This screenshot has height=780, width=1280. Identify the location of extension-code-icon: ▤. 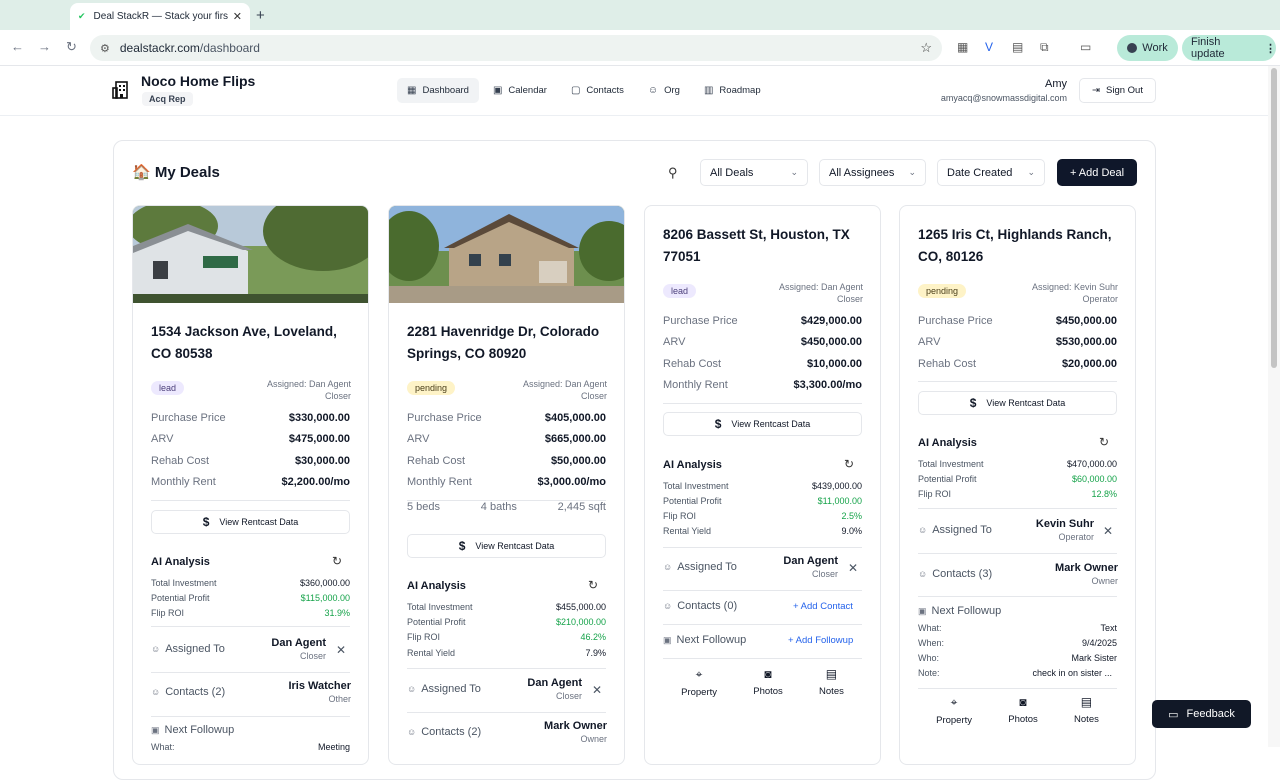
(1017, 47).